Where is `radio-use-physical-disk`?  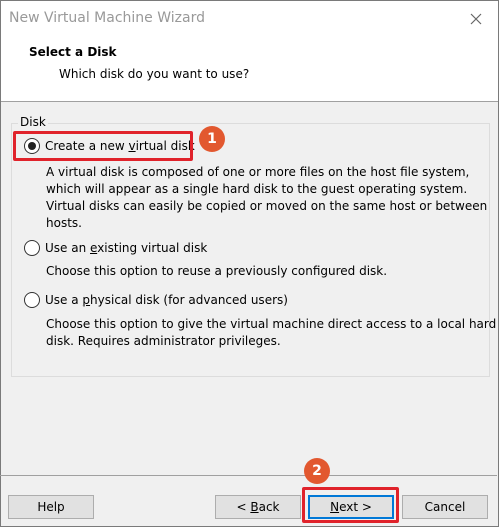 radio-use-physical-disk is located at coordinates (32, 300).